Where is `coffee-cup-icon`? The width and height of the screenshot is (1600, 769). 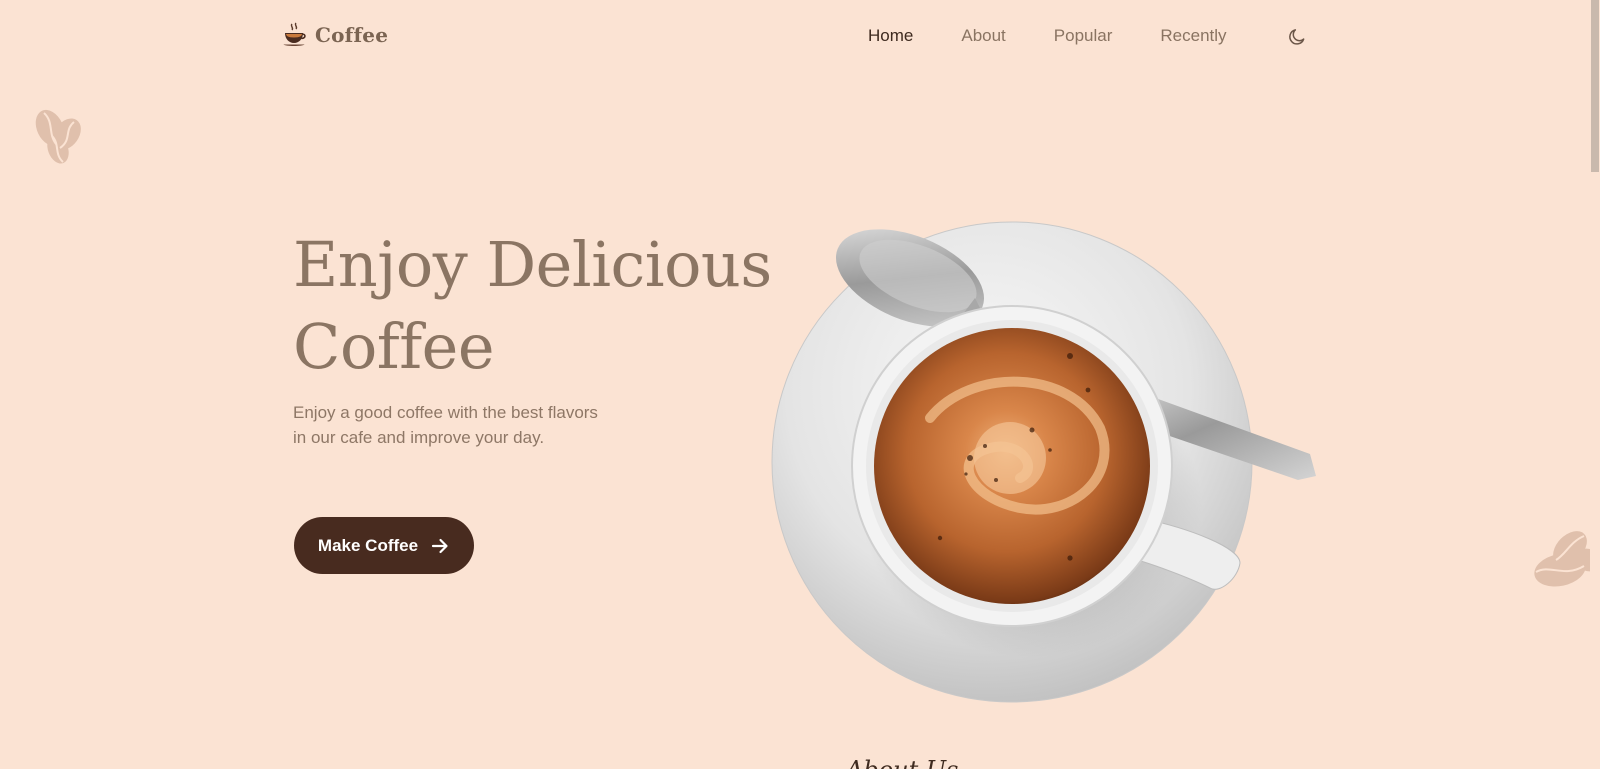 coffee-cup-icon is located at coordinates (294, 34).